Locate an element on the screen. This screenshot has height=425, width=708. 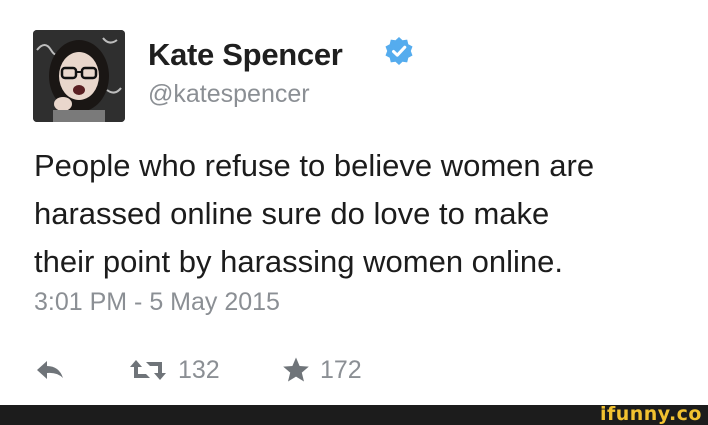
watermark-bar: ifunny.co is located at coordinates (354, 414).